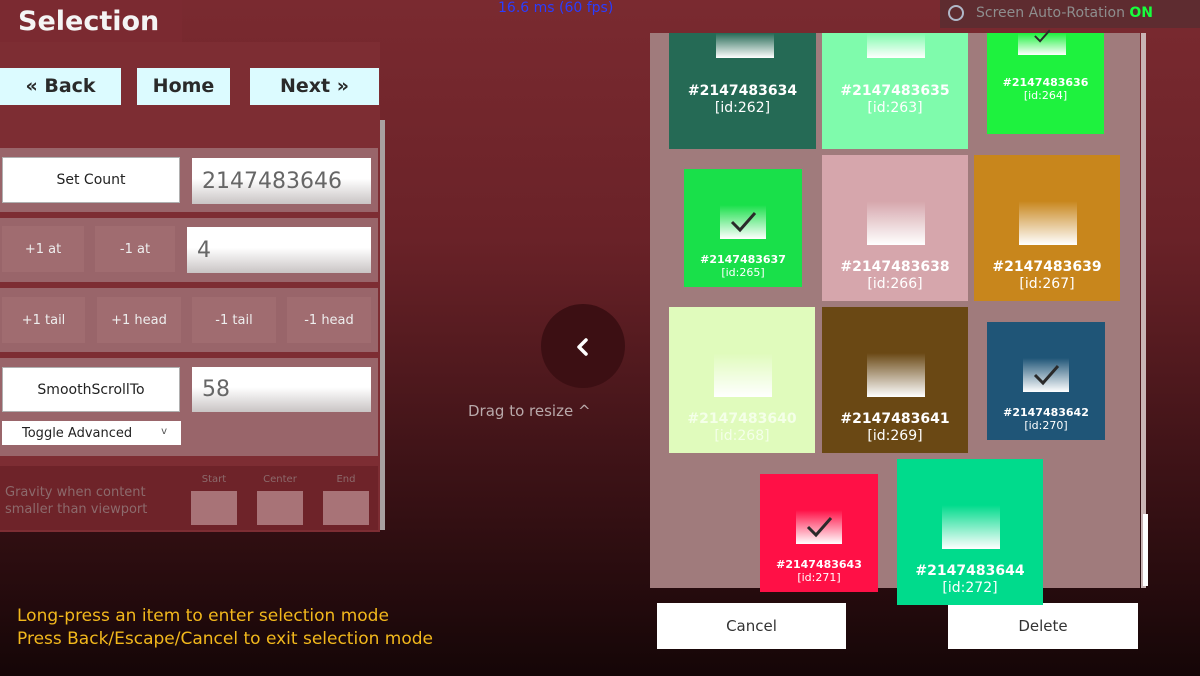  I want to click on chevron-down-icon: v, so click(164, 431).